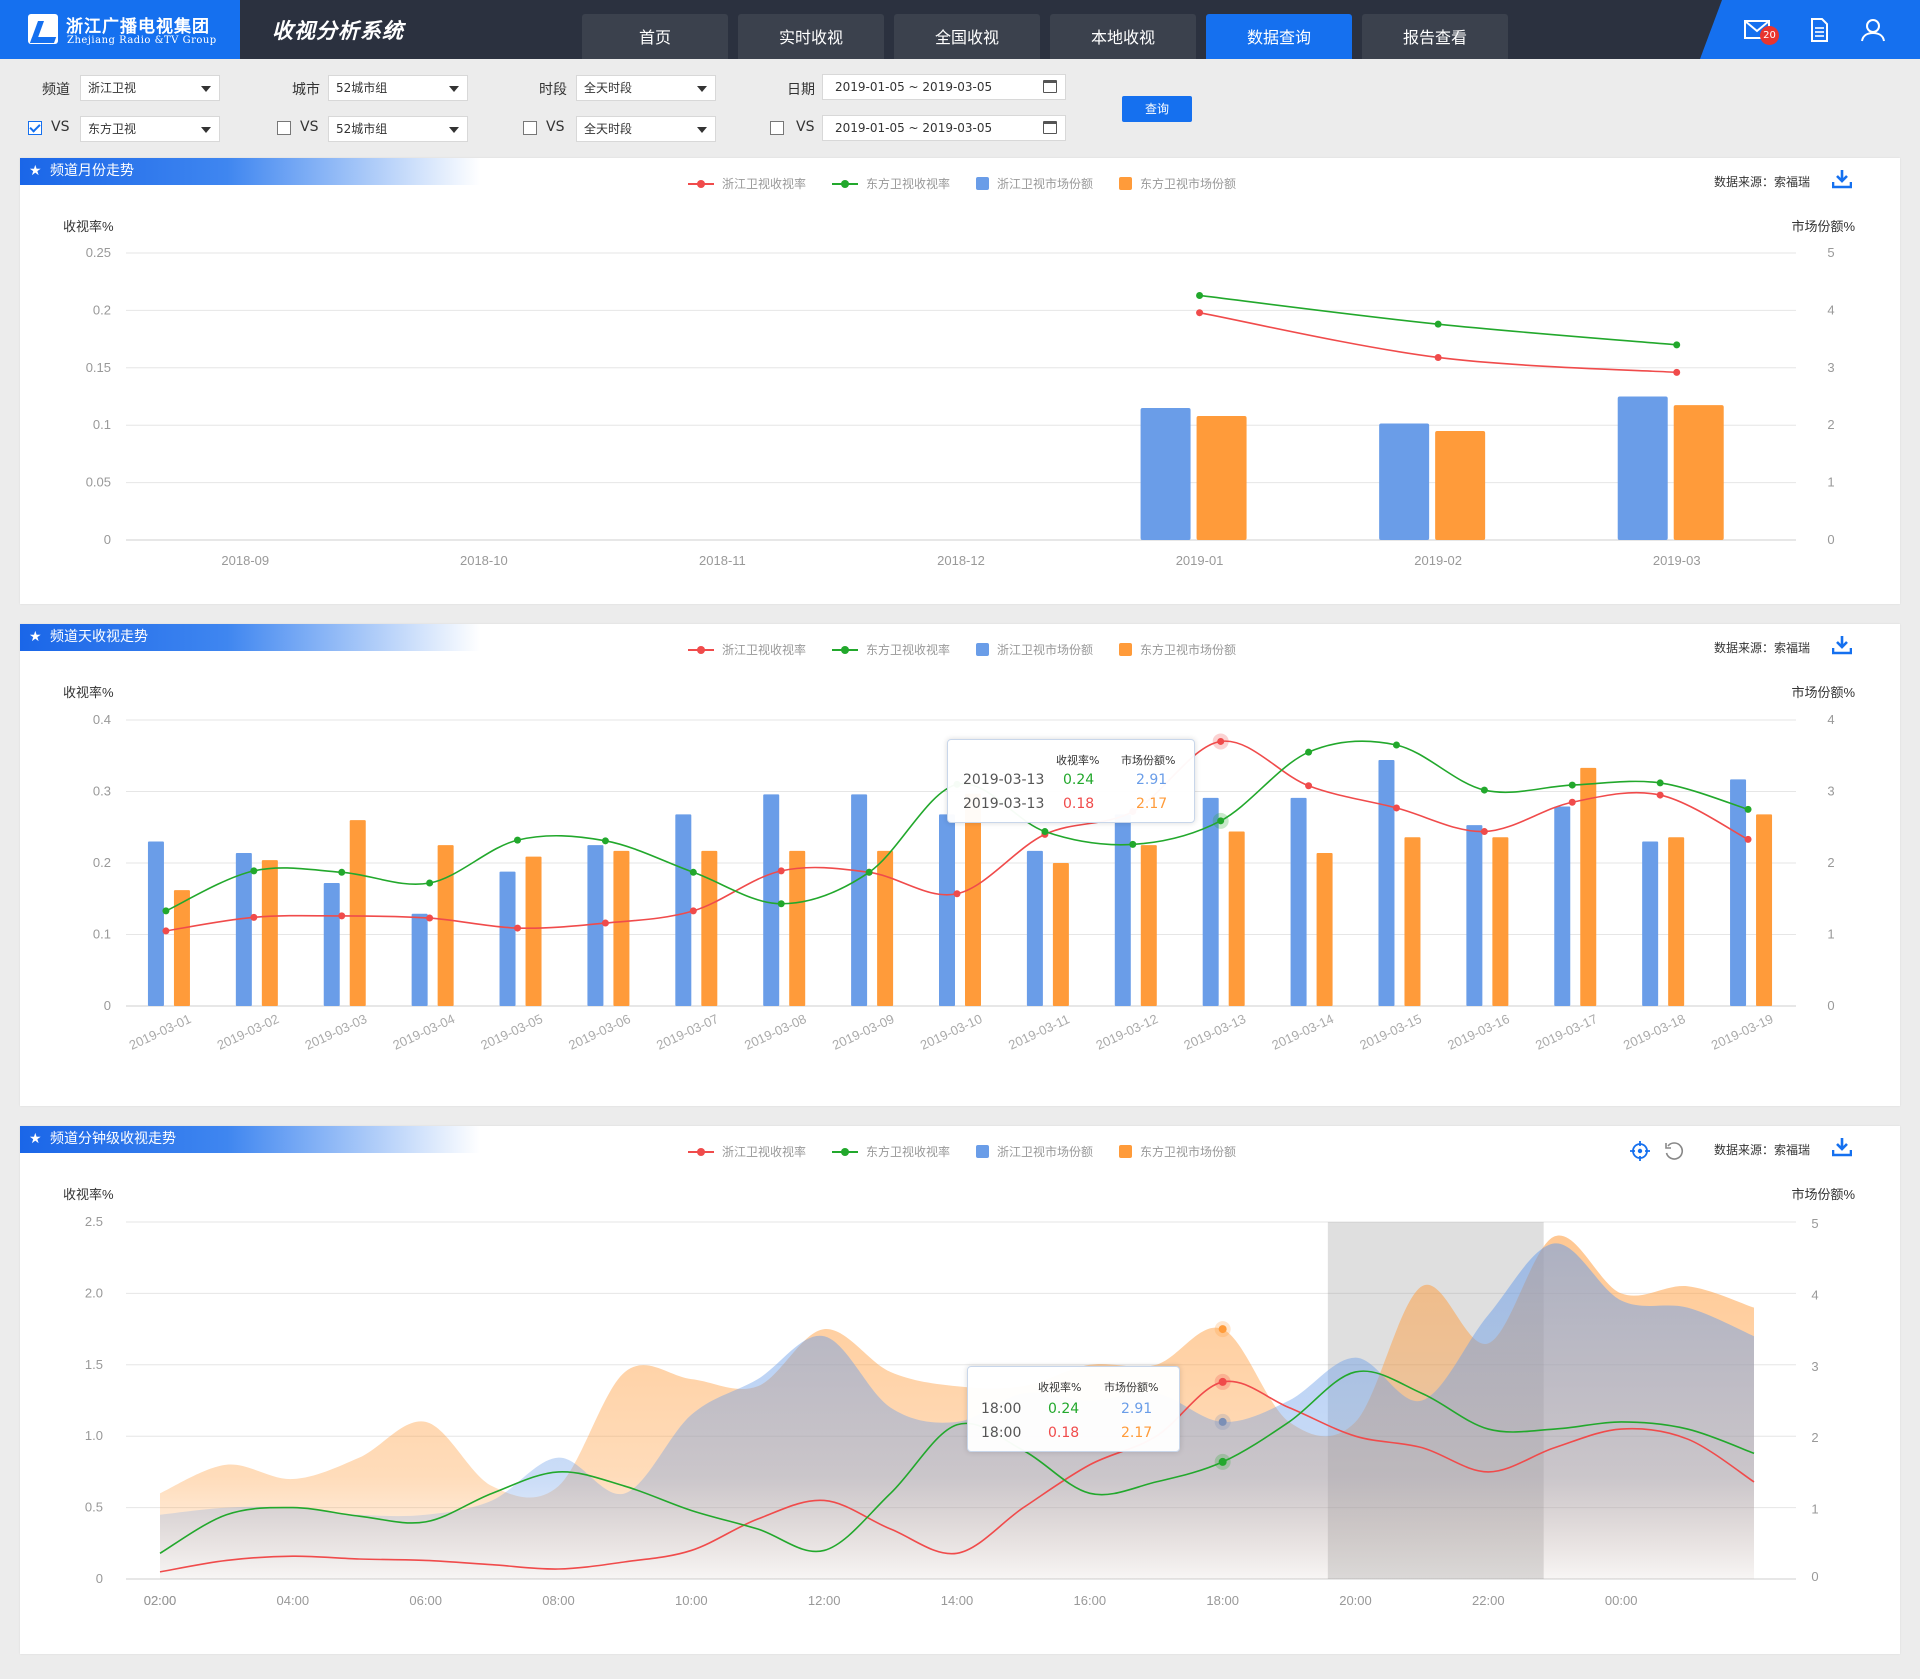 The width and height of the screenshot is (1920, 1679). I want to click on y-tick-label: 0.05, so click(98, 482).